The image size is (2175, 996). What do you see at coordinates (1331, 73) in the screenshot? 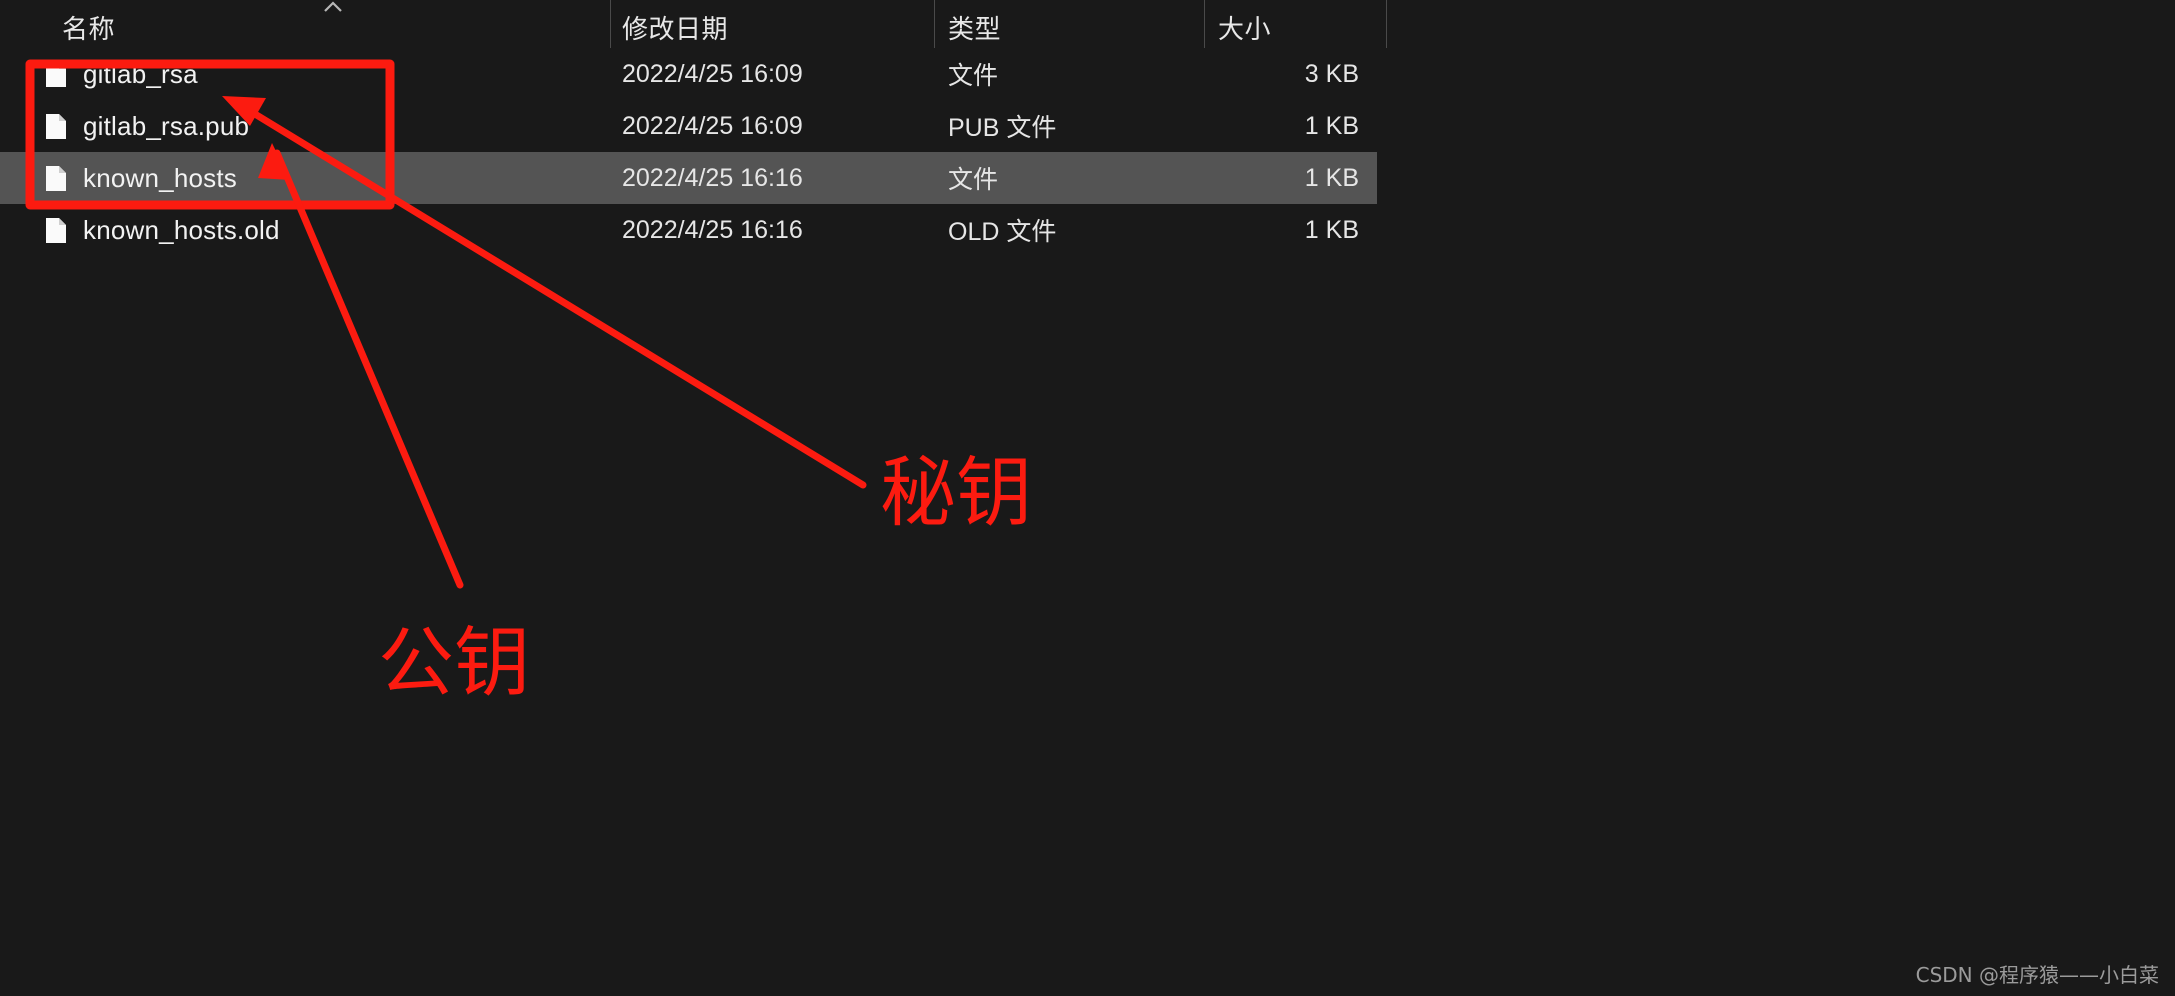
I see `file-size: 3 KB` at bounding box center [1331, 73].